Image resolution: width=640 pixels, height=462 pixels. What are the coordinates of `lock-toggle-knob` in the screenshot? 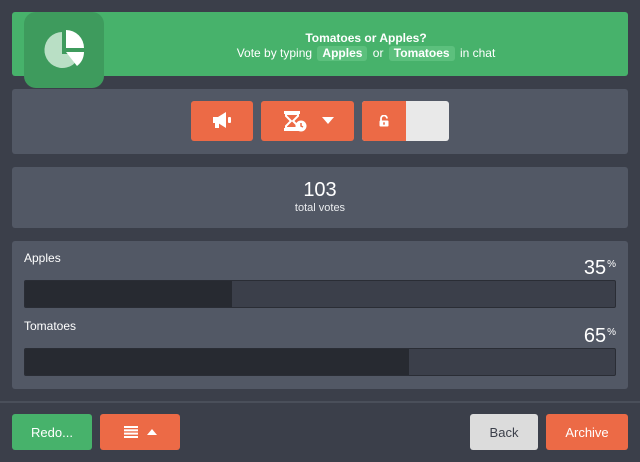 It's located at (384, 121).